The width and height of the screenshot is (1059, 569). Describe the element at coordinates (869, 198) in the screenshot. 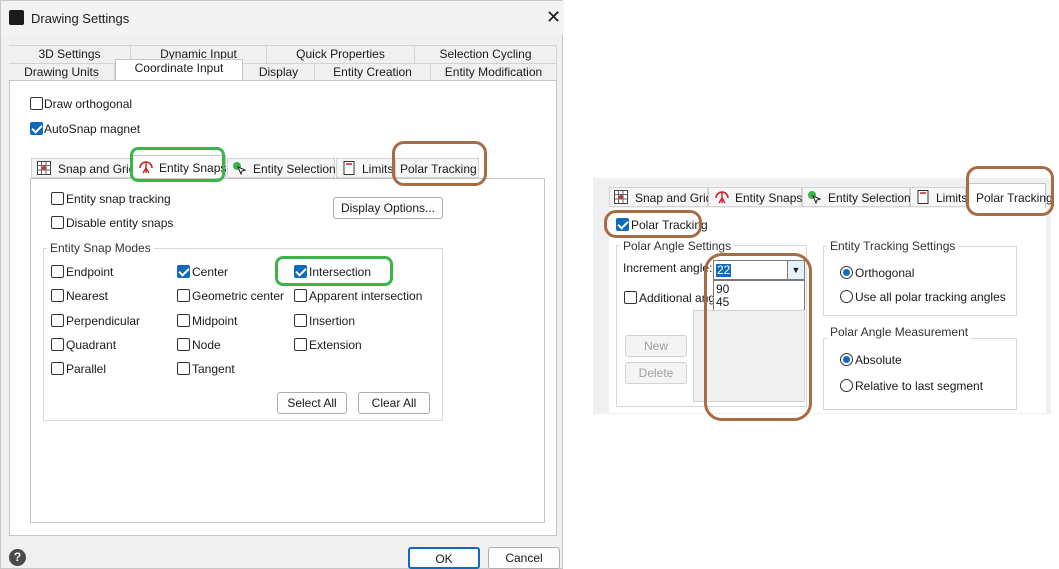

I see `polar-subtab-entity-selection-label: Entity Selection` at that location.